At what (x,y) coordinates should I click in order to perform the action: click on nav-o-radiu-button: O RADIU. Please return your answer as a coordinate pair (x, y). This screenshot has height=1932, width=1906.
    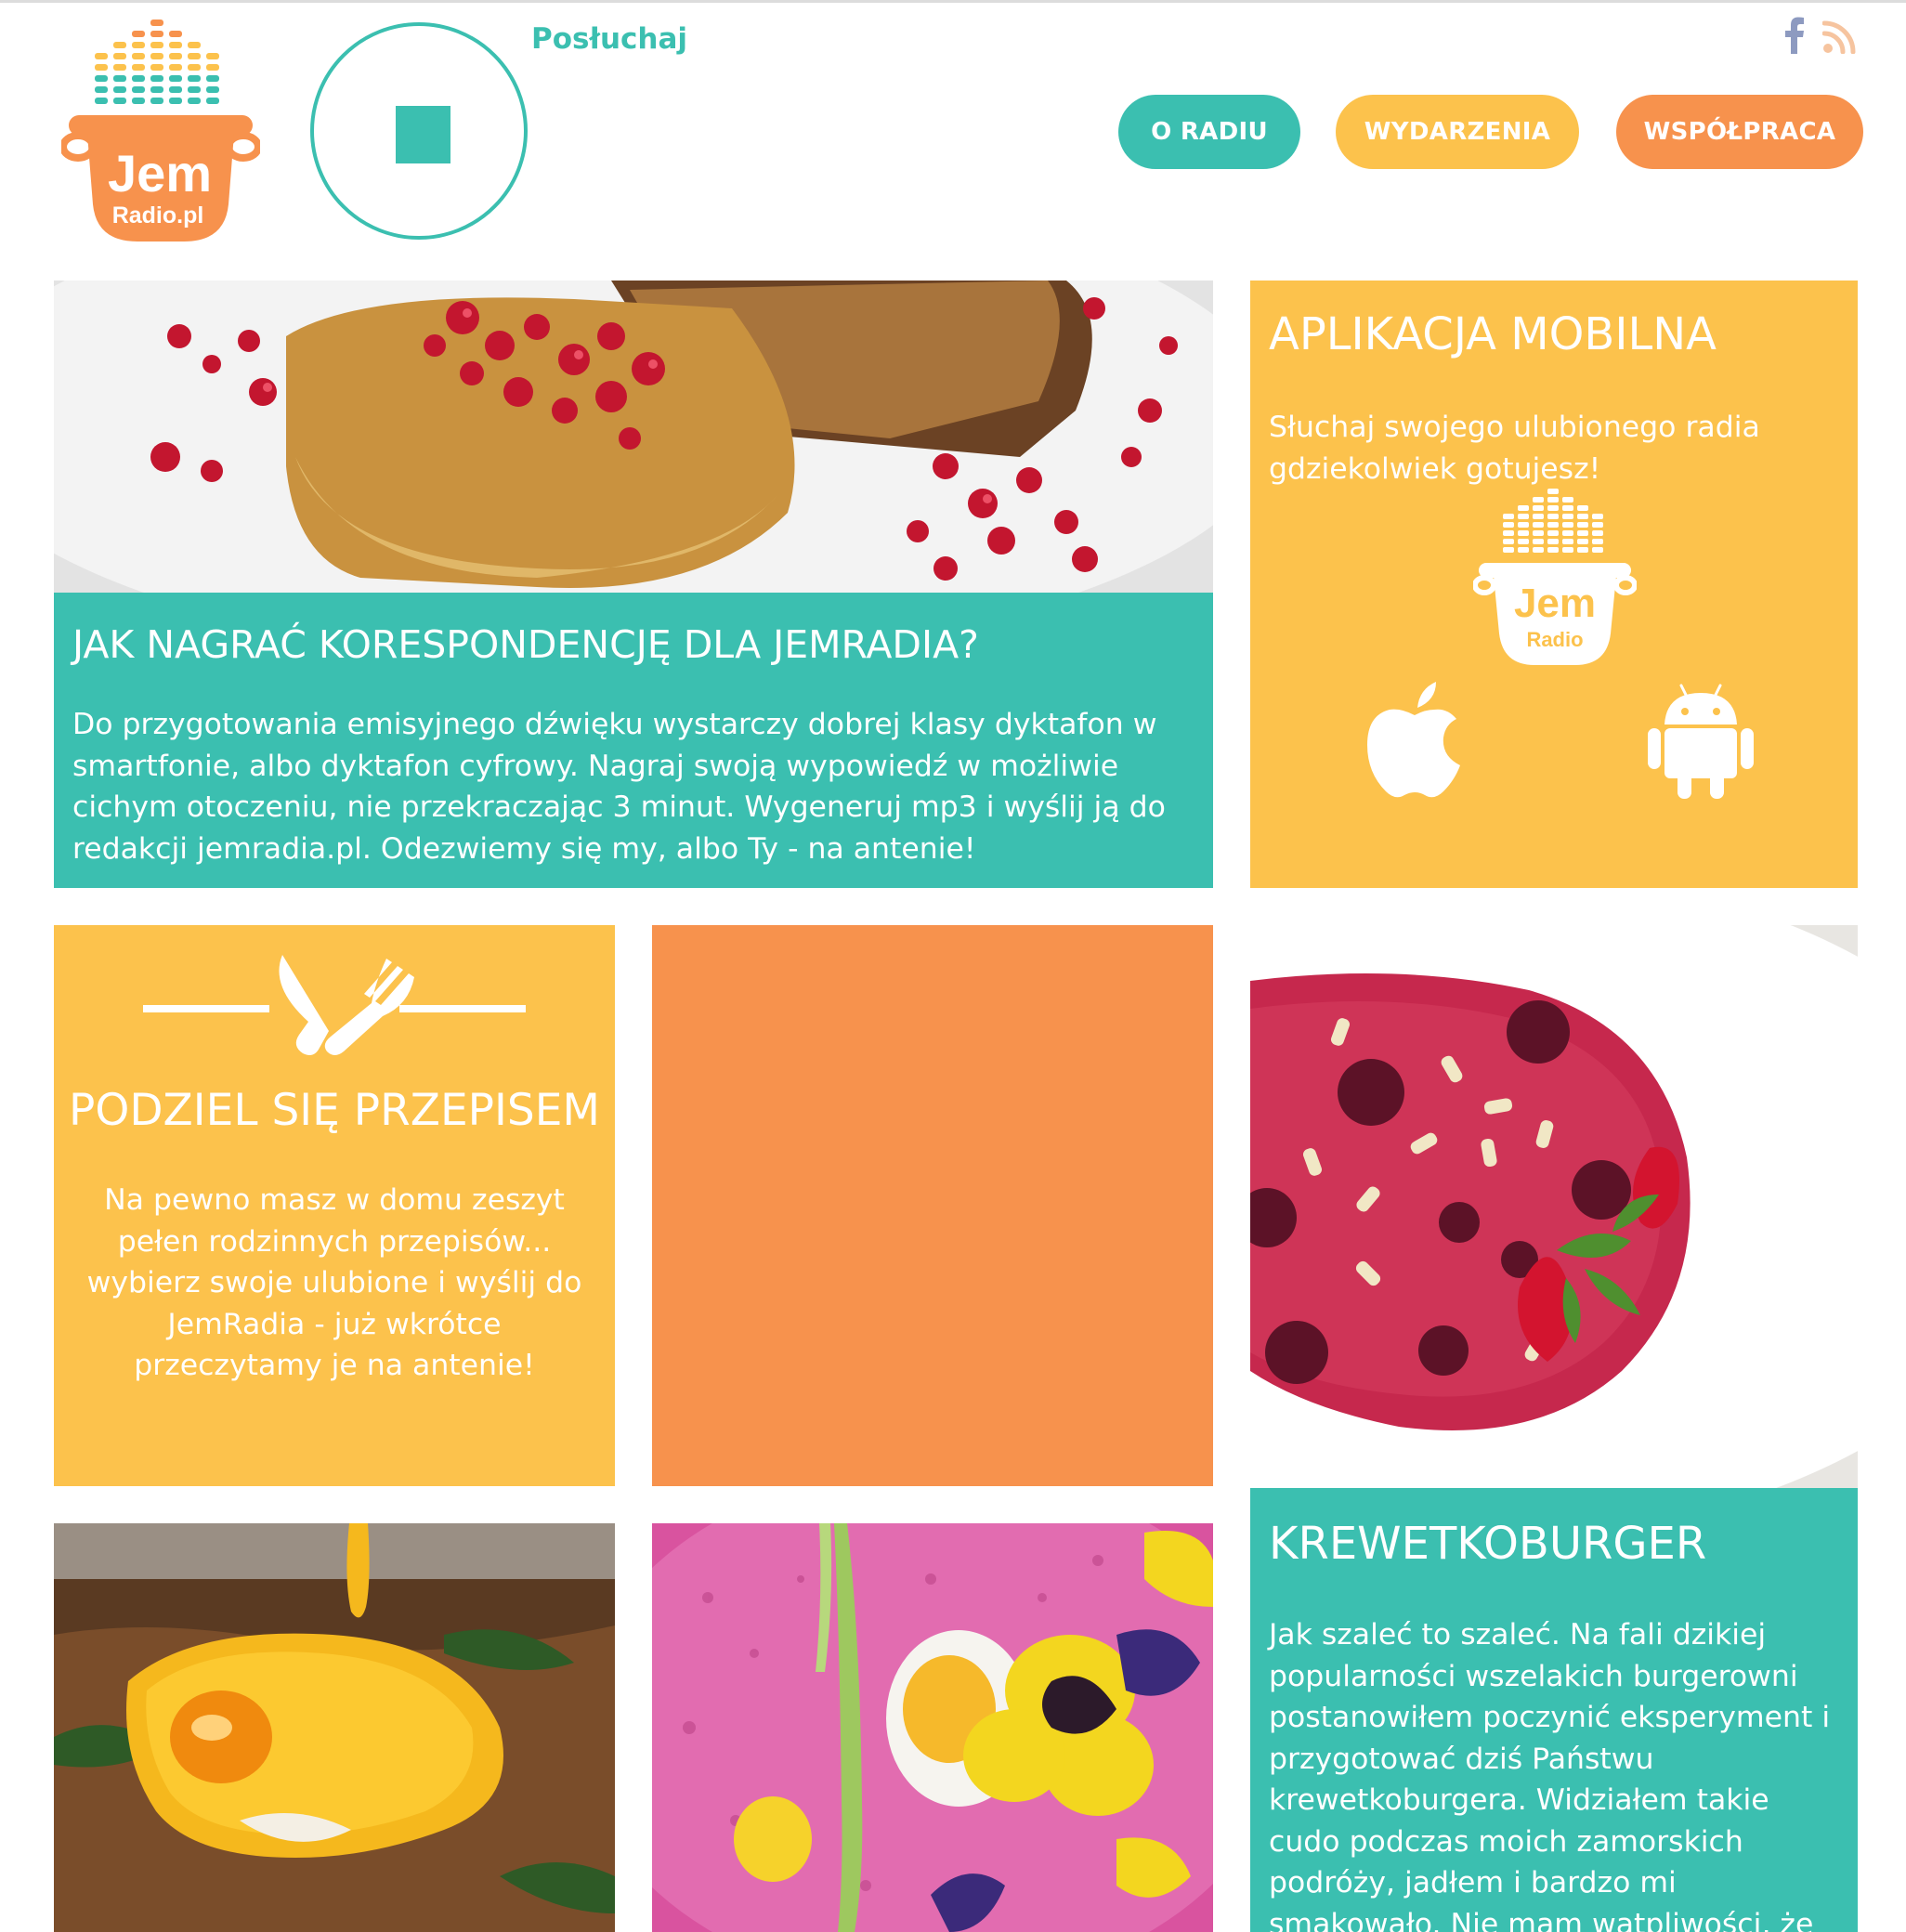
    Looking at the image, I should click on (1209, 132).